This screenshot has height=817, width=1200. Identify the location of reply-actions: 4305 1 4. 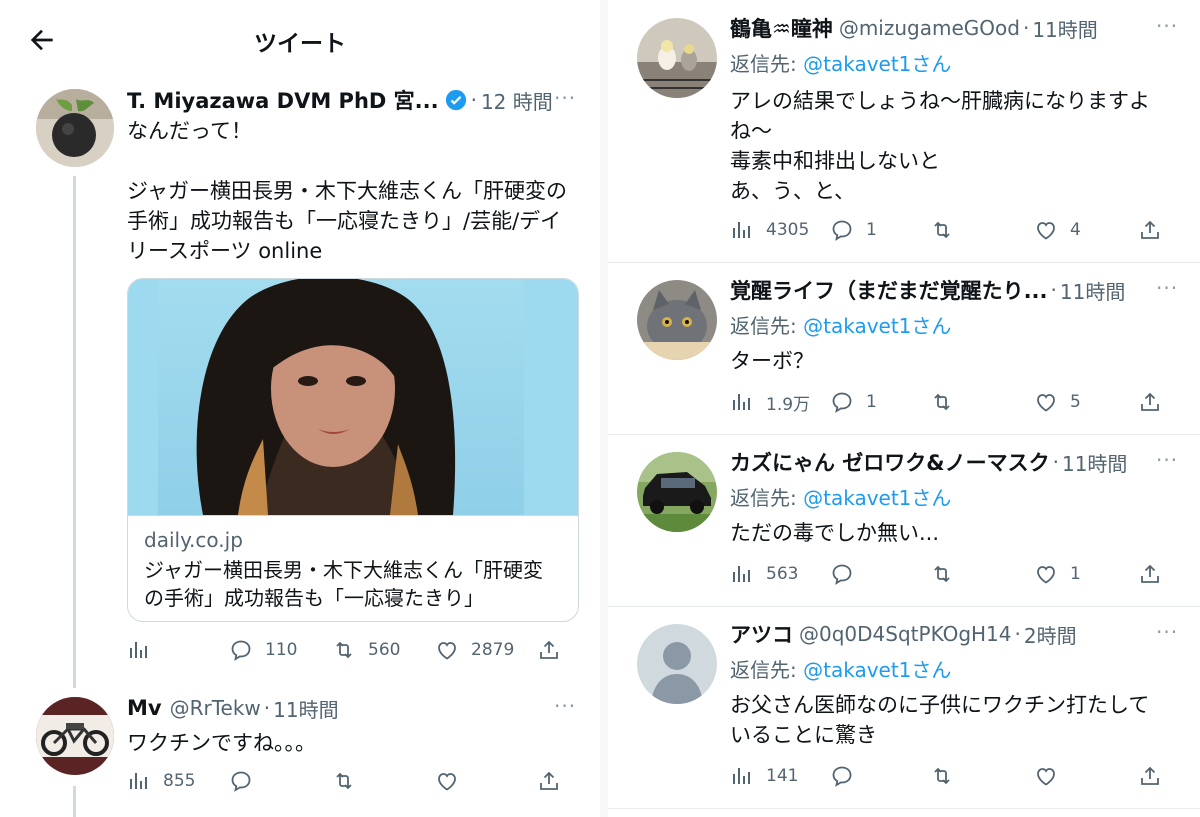
(950, 230).